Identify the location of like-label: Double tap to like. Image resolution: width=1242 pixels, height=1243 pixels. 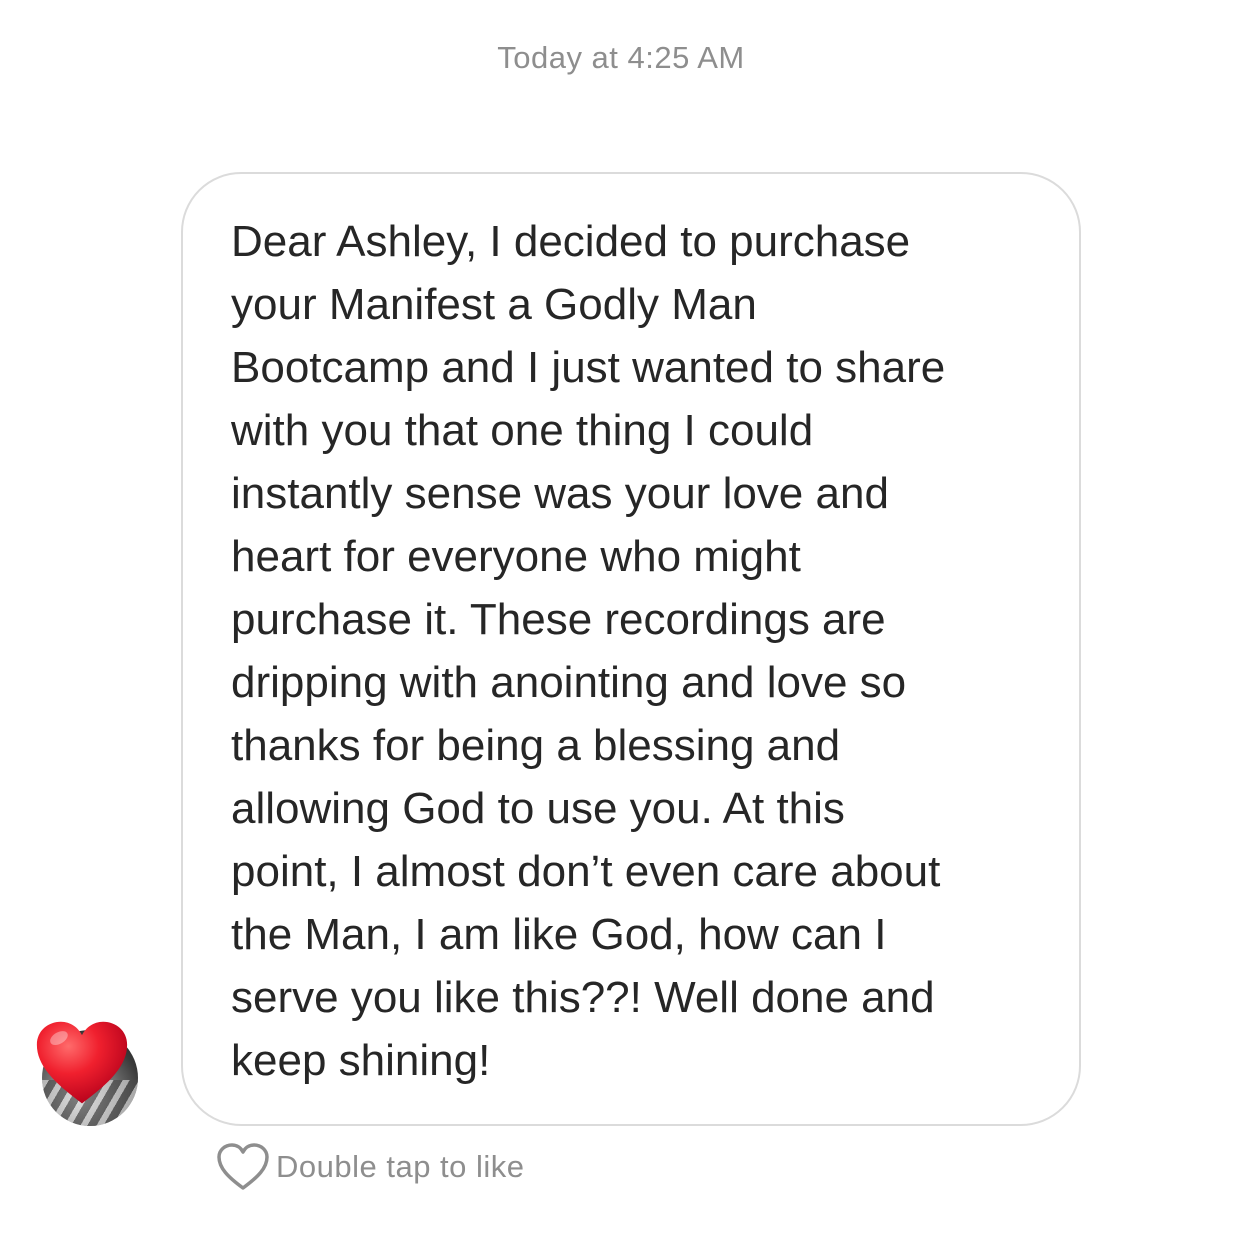
(400, 1166).